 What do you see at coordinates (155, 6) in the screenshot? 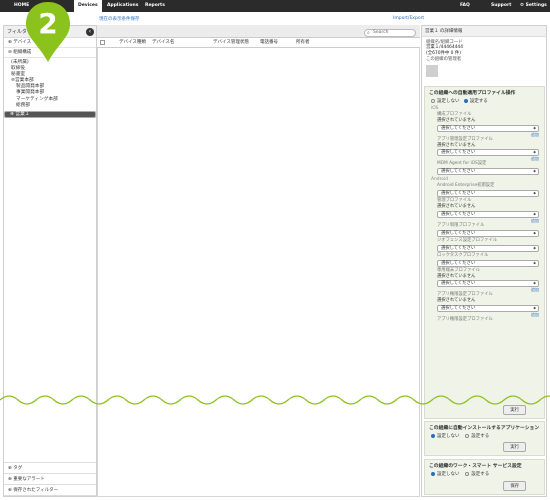
I see `nav-reports: Reports` at bounding box center [155, 6].